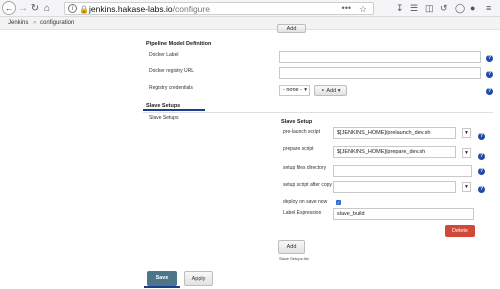 Image resolution: width=500 pixels, height=289 pixels. I want to click on key-icon: ⚬, so click(323, 91).